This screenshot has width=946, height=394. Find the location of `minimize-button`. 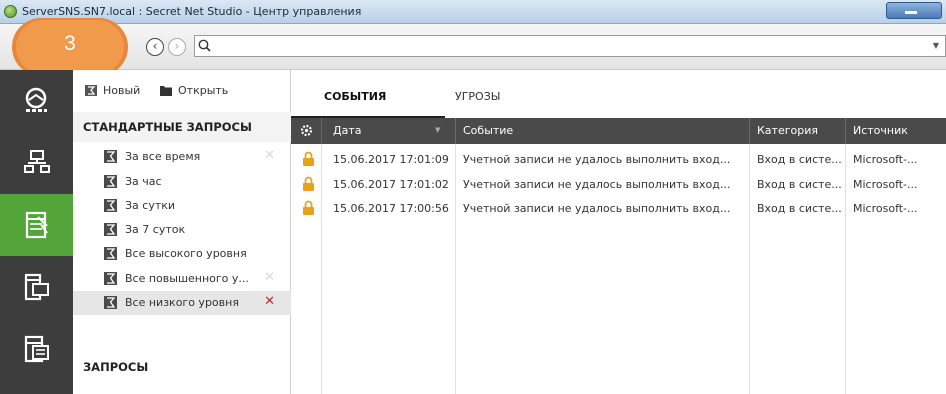

minimize-button is located at coordinates (914, 10).